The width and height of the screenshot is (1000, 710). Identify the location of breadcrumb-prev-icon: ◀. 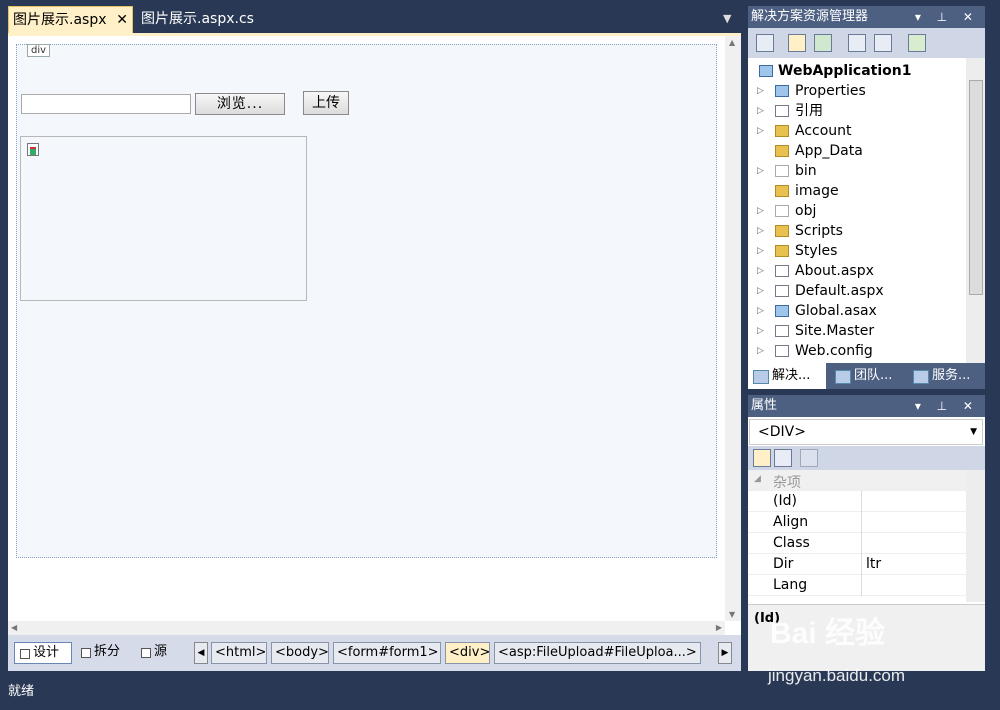
(201, 653).